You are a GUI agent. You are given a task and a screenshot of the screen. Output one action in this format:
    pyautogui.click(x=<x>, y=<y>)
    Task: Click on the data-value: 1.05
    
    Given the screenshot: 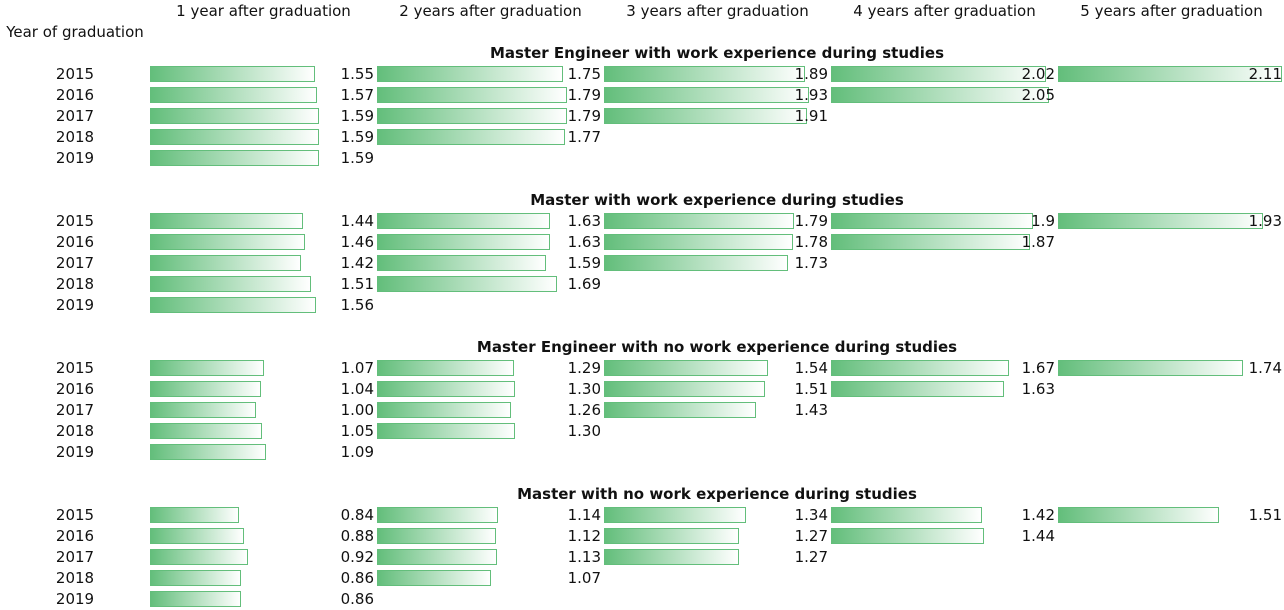 What is the action you would take?
    pyautogui.click(x=357, y=431)
    